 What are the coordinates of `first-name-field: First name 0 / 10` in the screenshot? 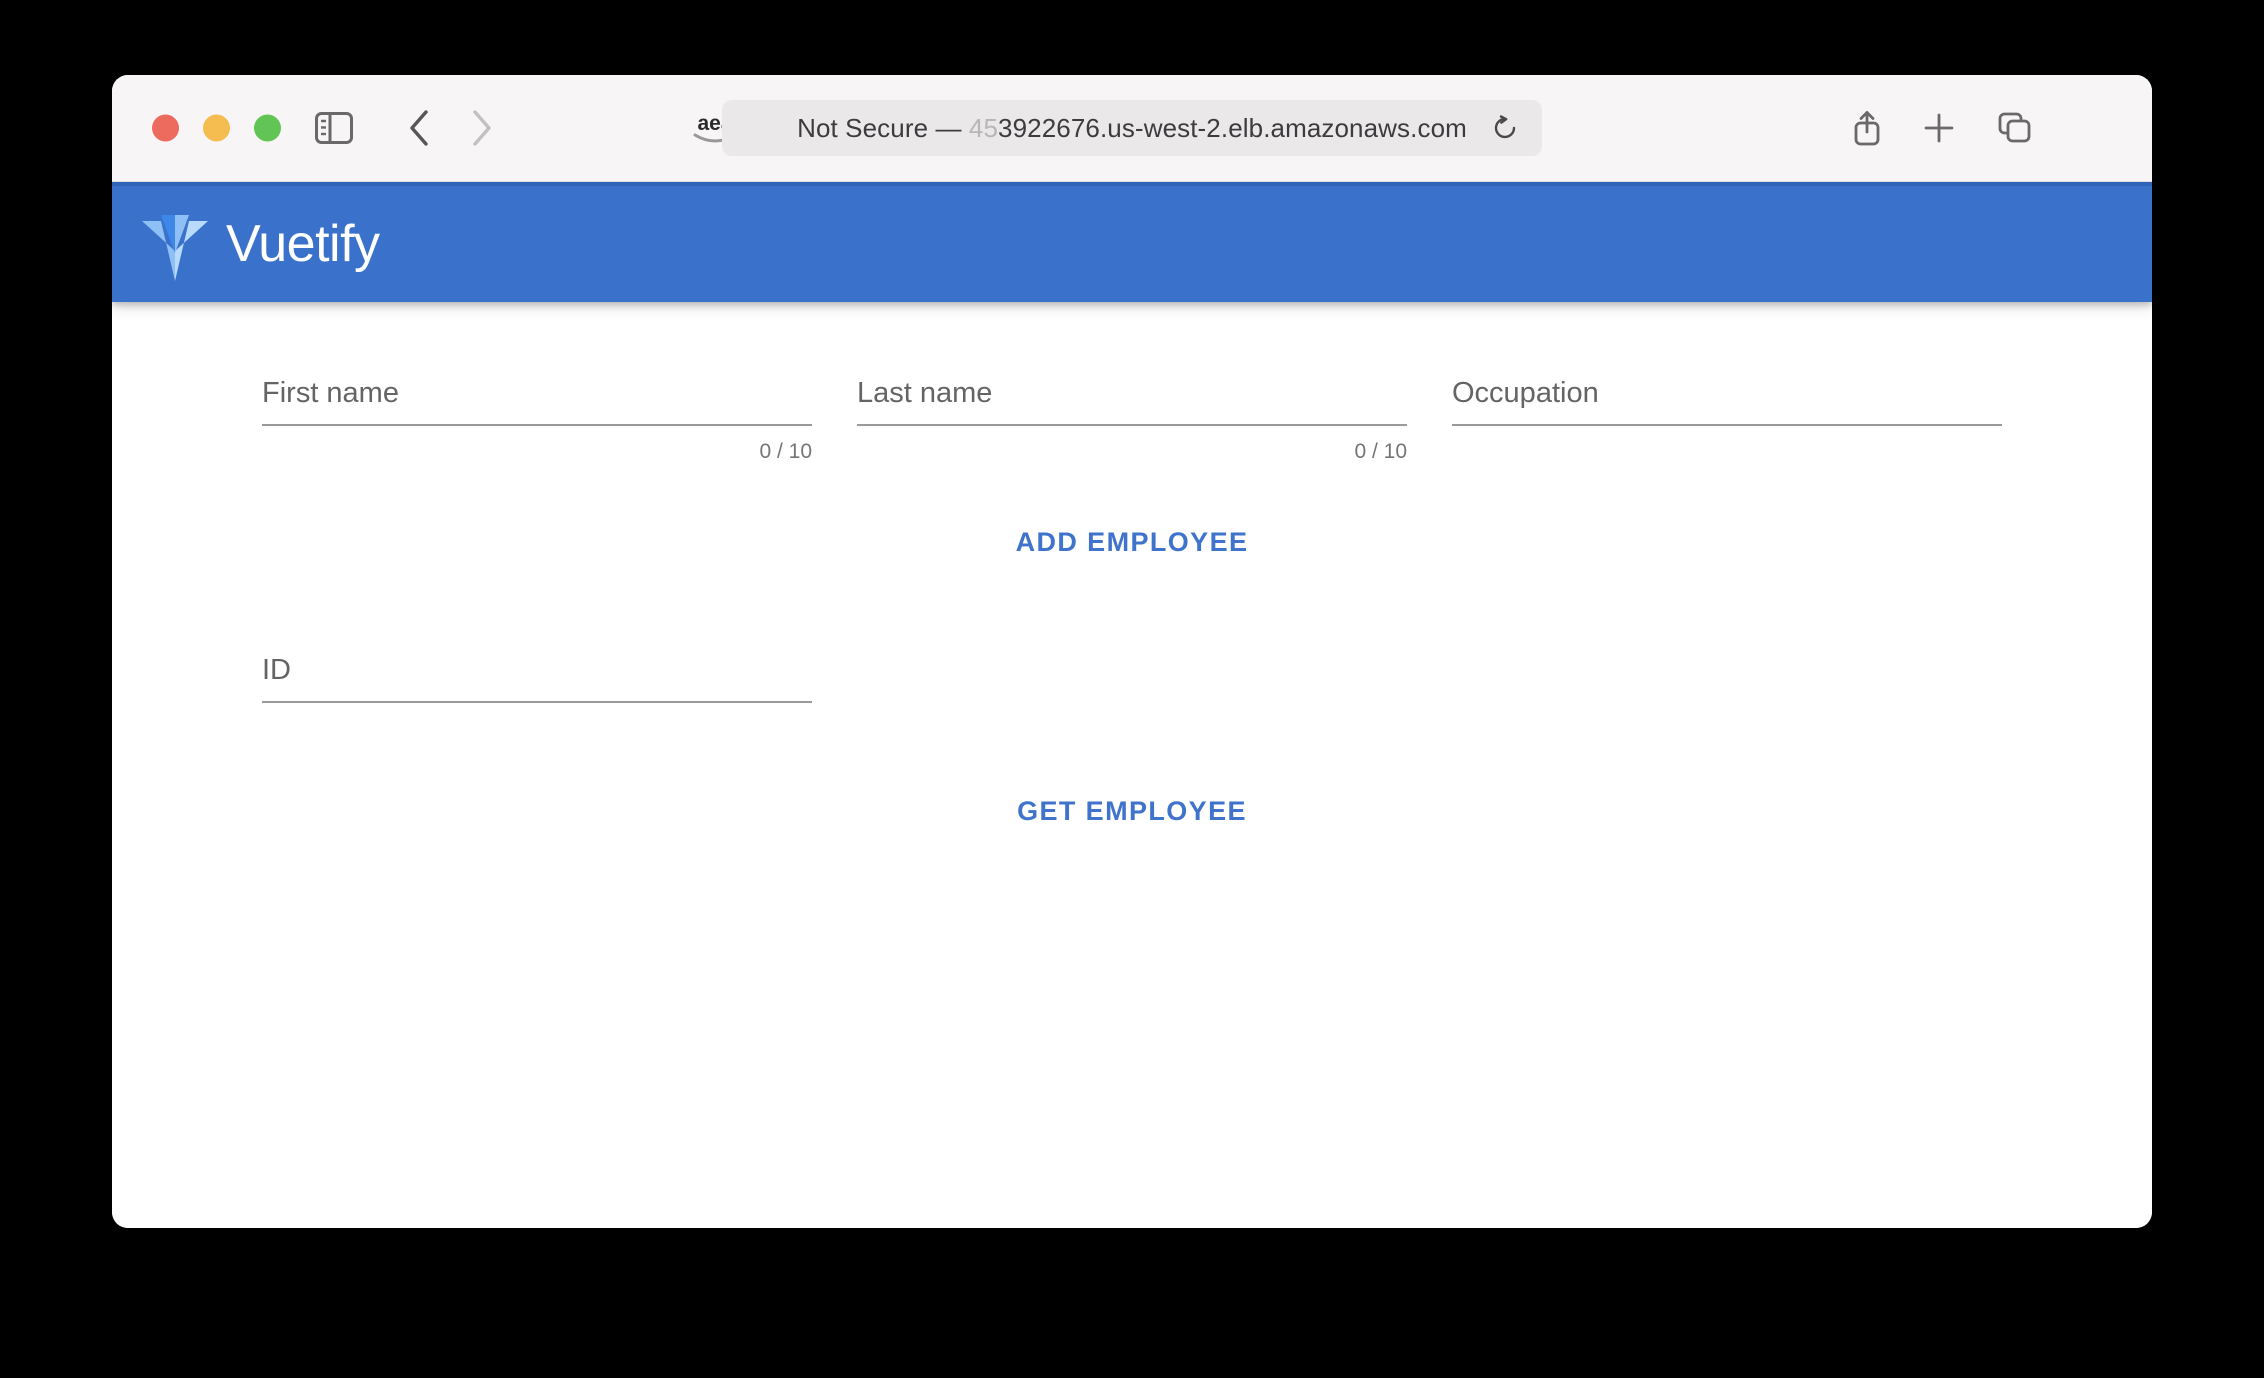 It's located at (537, 421).